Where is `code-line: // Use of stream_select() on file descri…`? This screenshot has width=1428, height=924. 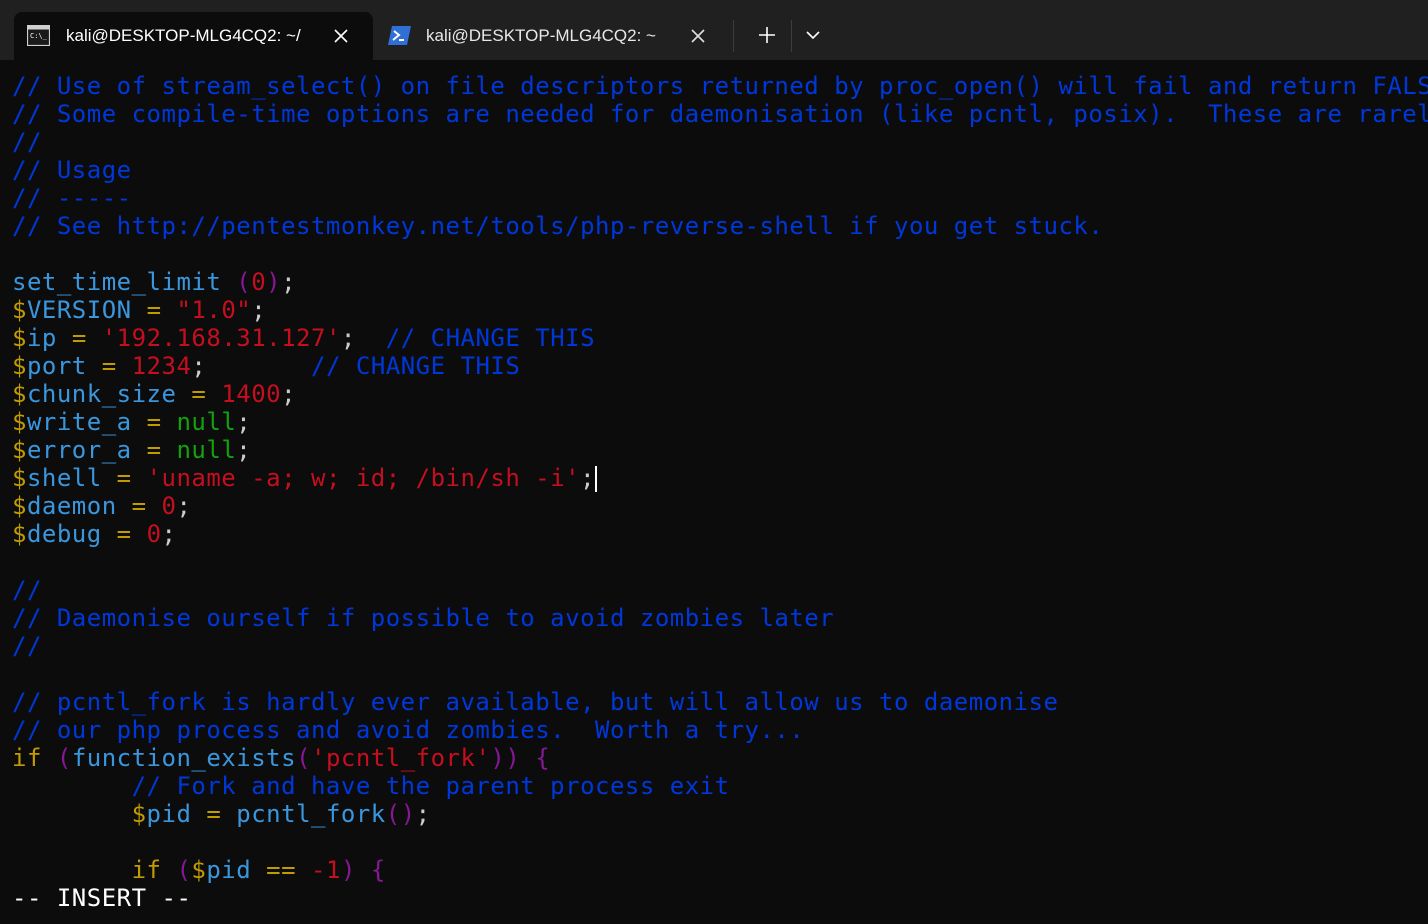 code-line: // Use of stream_select() on file descri… is located at coordinates (720, 86).